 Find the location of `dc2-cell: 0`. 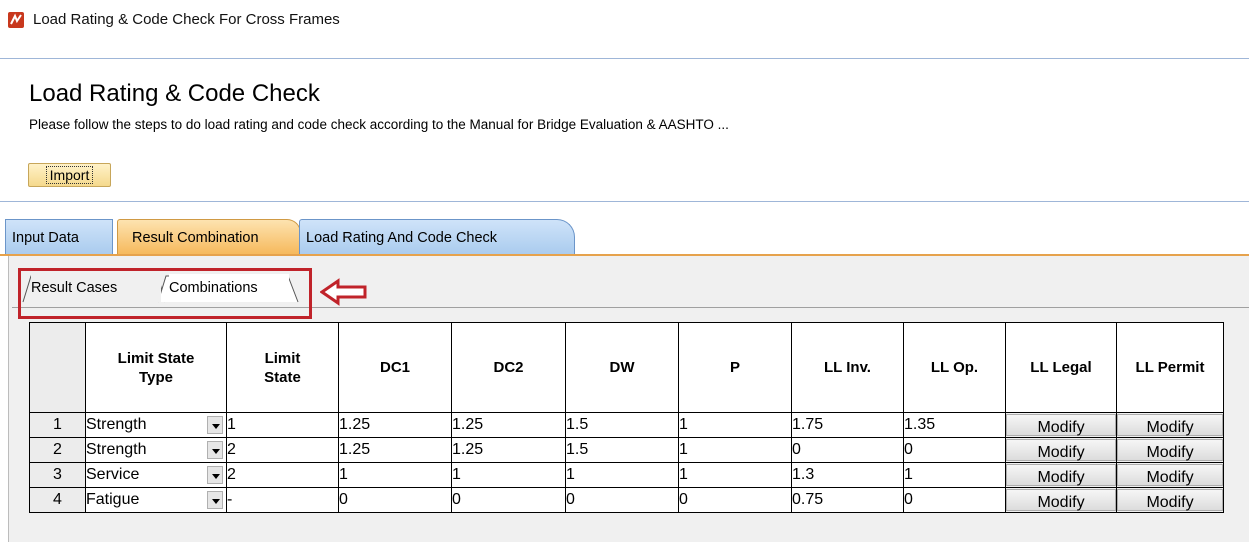

dc2-cell: 0 is located at coordinates (508, 500).